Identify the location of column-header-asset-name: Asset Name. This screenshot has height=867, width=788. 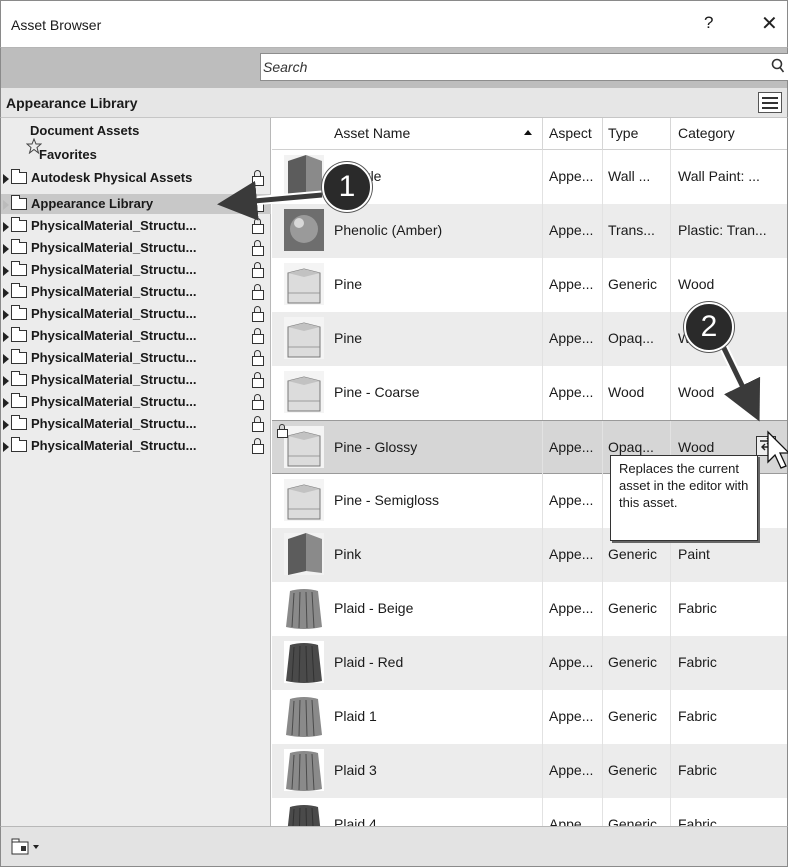
(372, 133).